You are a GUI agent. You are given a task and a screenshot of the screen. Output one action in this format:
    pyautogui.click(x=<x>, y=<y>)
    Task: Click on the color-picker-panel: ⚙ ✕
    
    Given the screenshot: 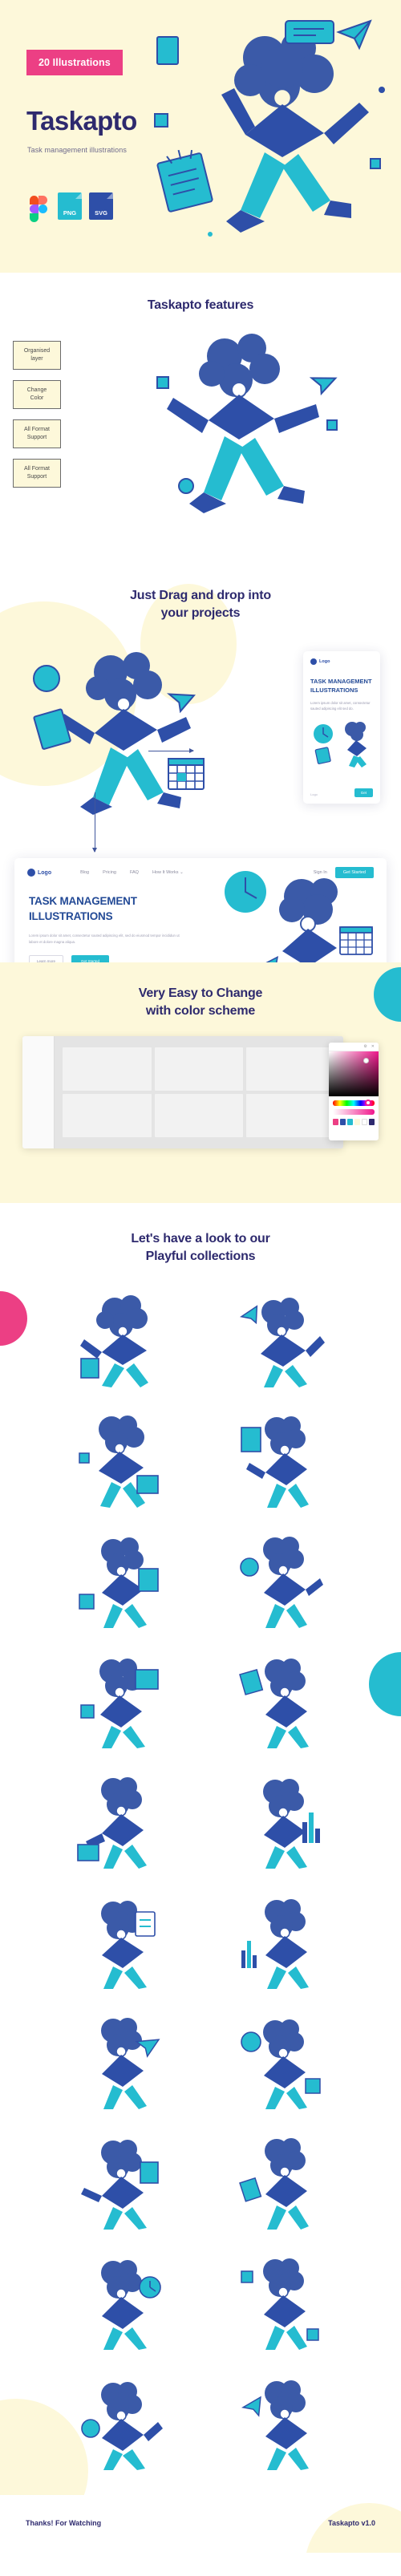 What is the action you would take?
    pyautogui.click(x=354, y=1091)
    